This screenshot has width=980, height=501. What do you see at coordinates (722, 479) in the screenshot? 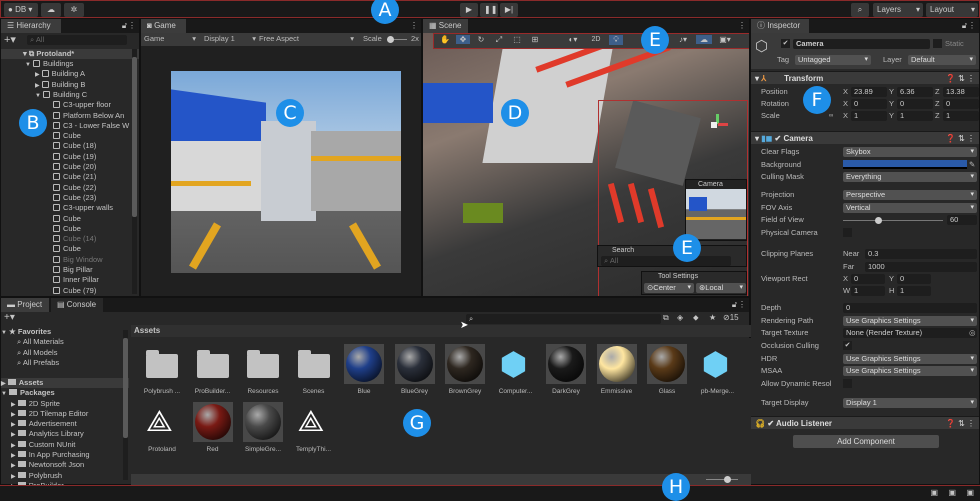
I see `icon-size-slider` at bounding box center [722, 479].